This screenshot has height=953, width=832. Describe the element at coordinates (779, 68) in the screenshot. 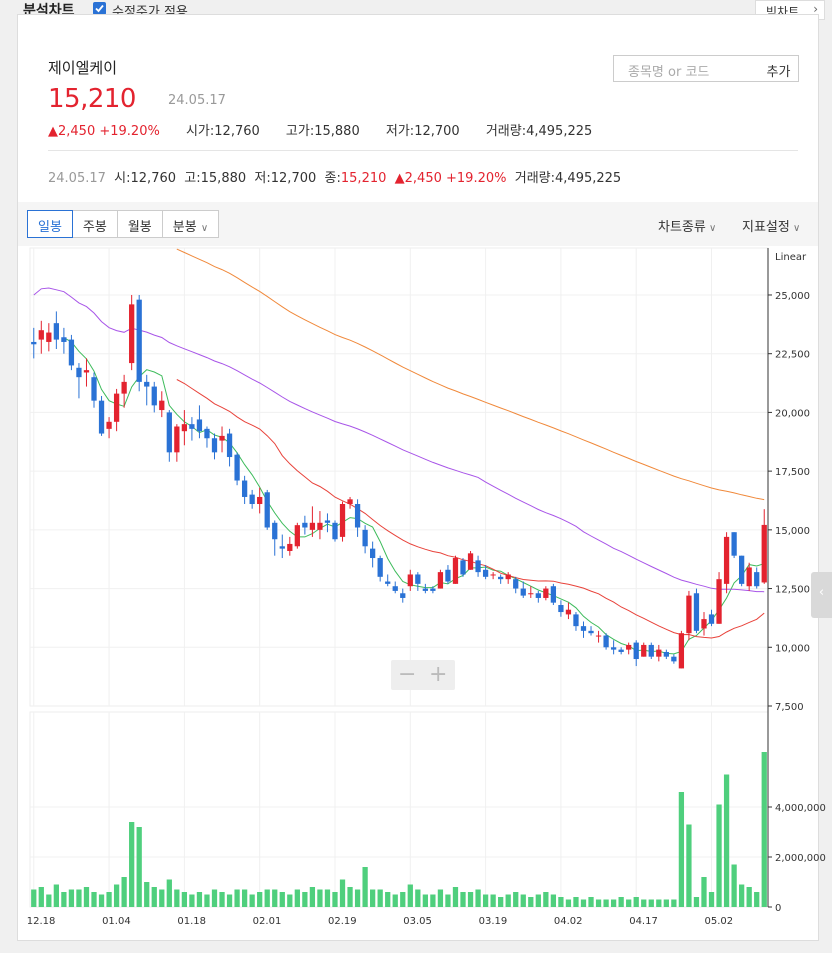

I see `add-button: 추가` at that location.